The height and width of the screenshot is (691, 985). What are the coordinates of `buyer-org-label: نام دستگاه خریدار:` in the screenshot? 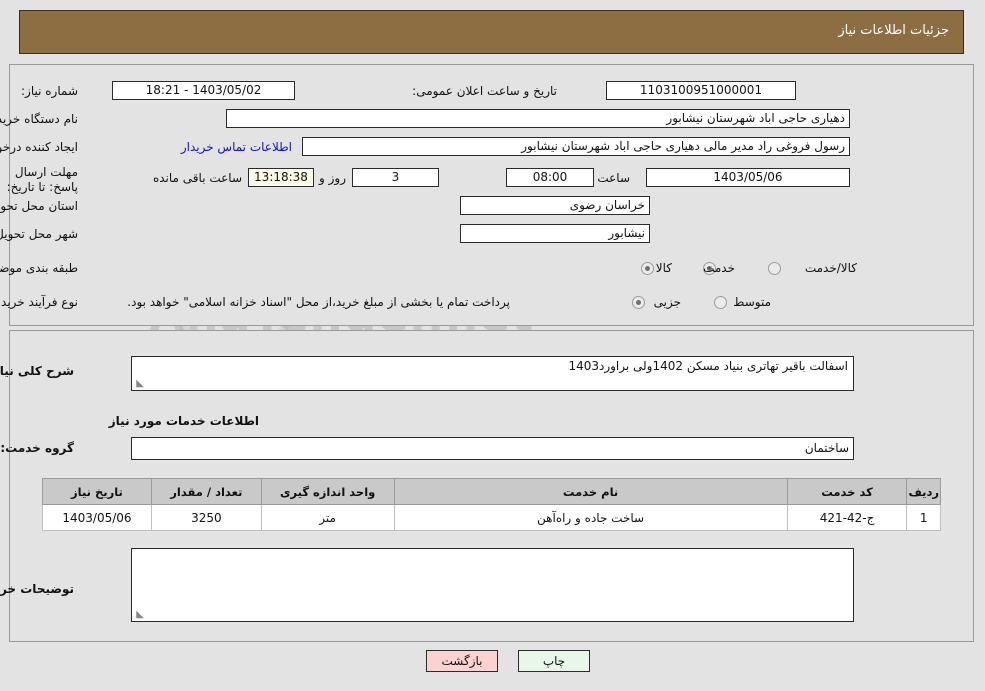 It's located at (39, 119).